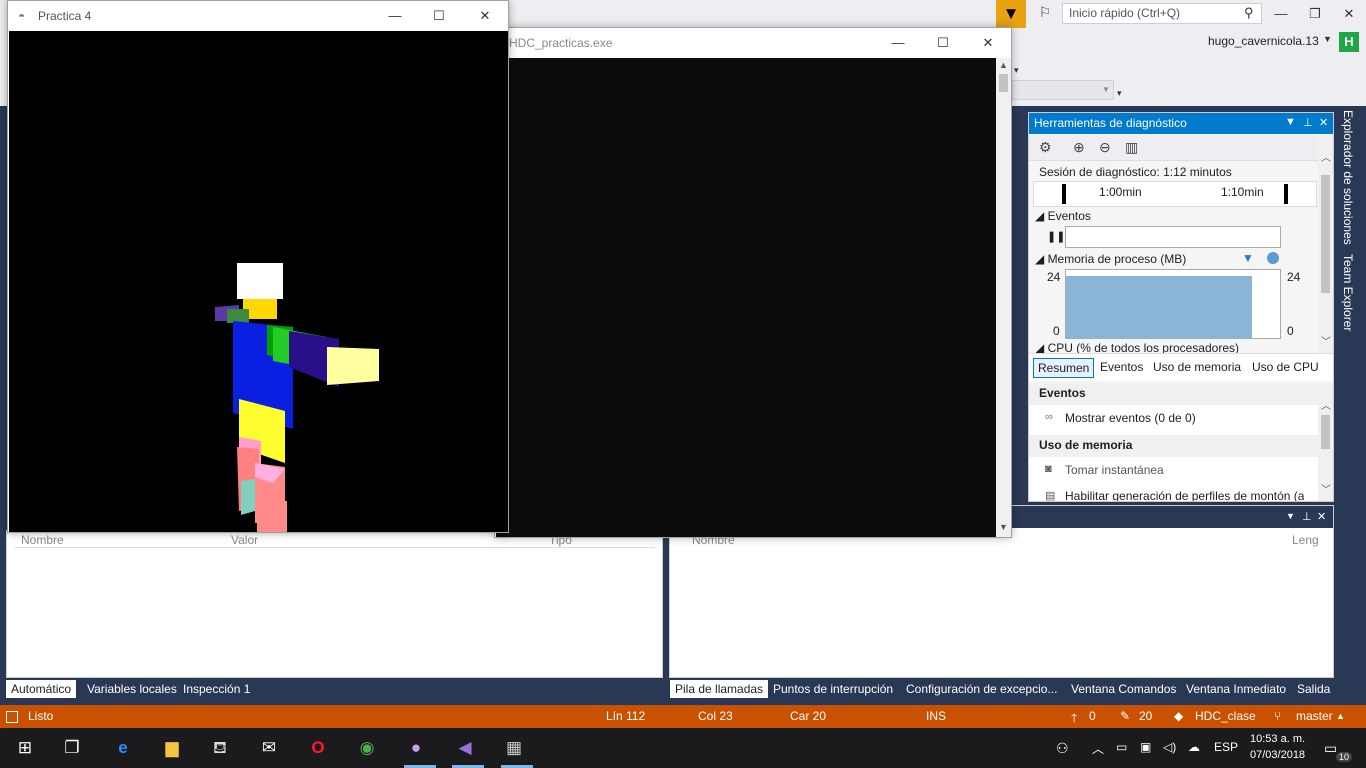 Image resolution: width=1366 pixels, height=768 pixels. Describe the element at coordinates (833, 689) in the screenshot. I see `tab-puntos-de-interrupcion: Puntos de interrupción` at that location.